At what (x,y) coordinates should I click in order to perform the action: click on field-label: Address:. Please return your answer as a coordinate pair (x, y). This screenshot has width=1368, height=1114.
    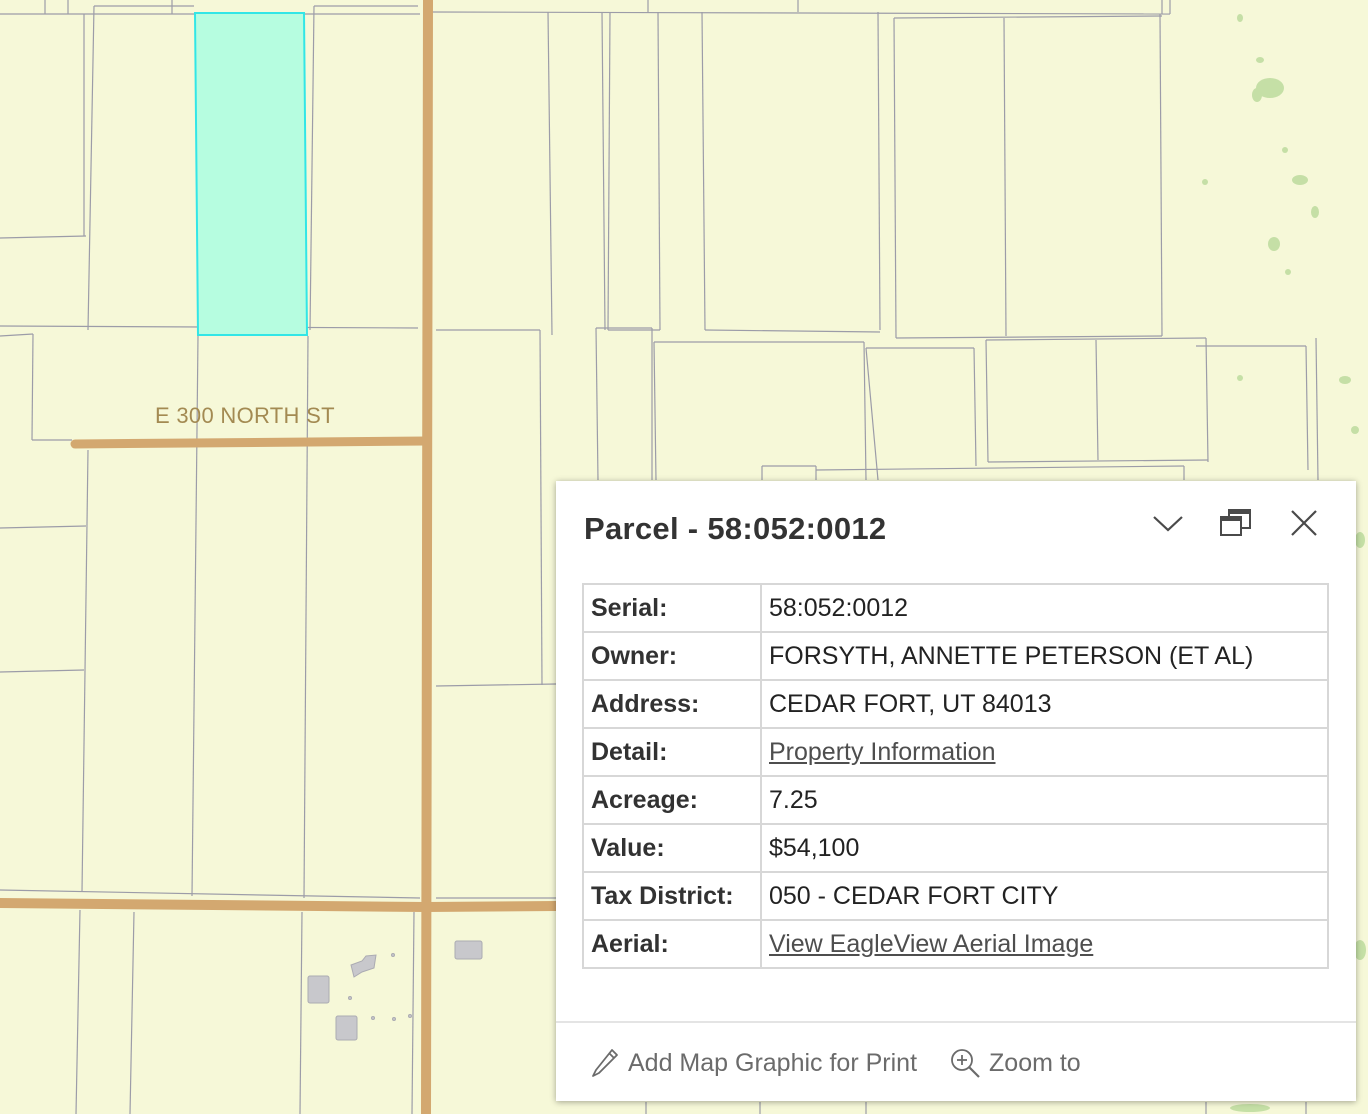
    Looking at the image, I should click on (672, 704).